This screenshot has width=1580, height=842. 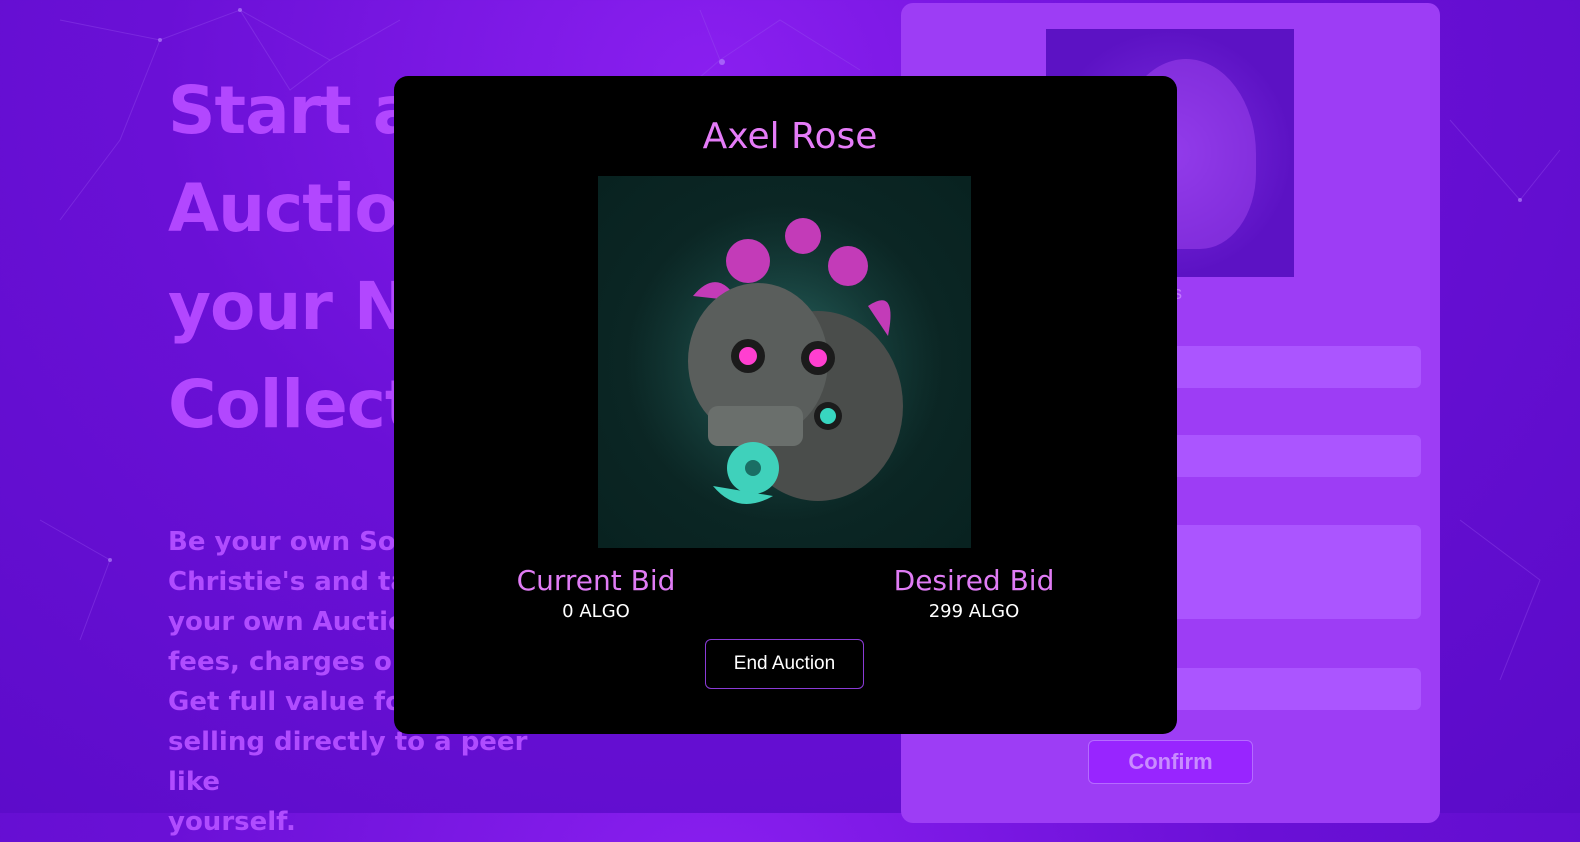 What do you see at coordinates (790, 136) in the screenshot?
I see `modal-title: Axel Rose` at bounding box center [790, 136].